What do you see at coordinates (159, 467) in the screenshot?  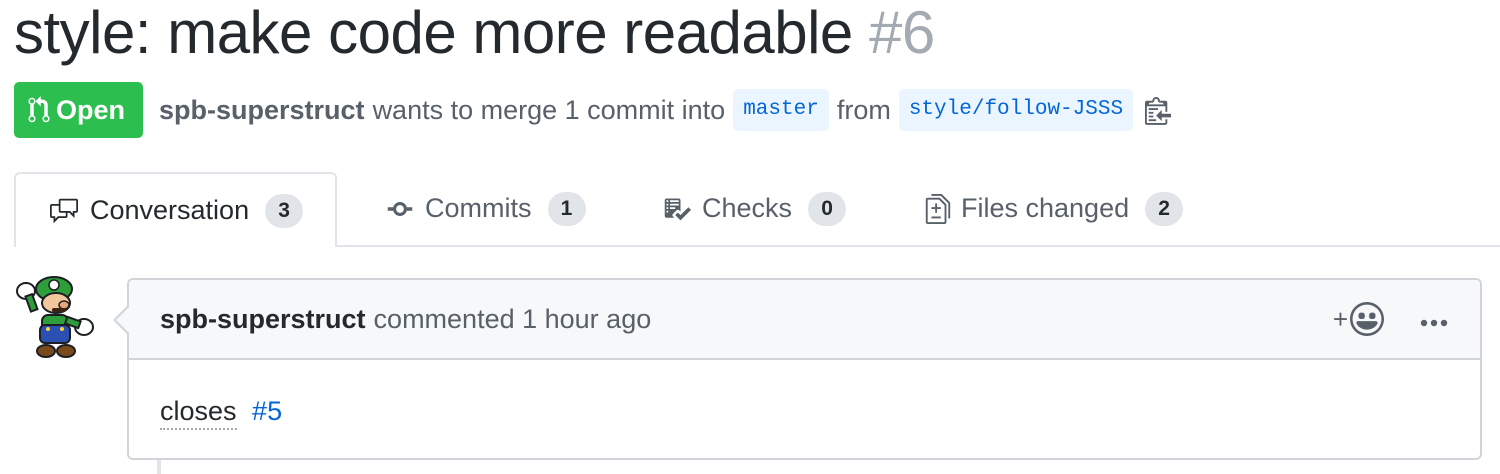 I see `timeline-line` at bounding box center [159, 467].